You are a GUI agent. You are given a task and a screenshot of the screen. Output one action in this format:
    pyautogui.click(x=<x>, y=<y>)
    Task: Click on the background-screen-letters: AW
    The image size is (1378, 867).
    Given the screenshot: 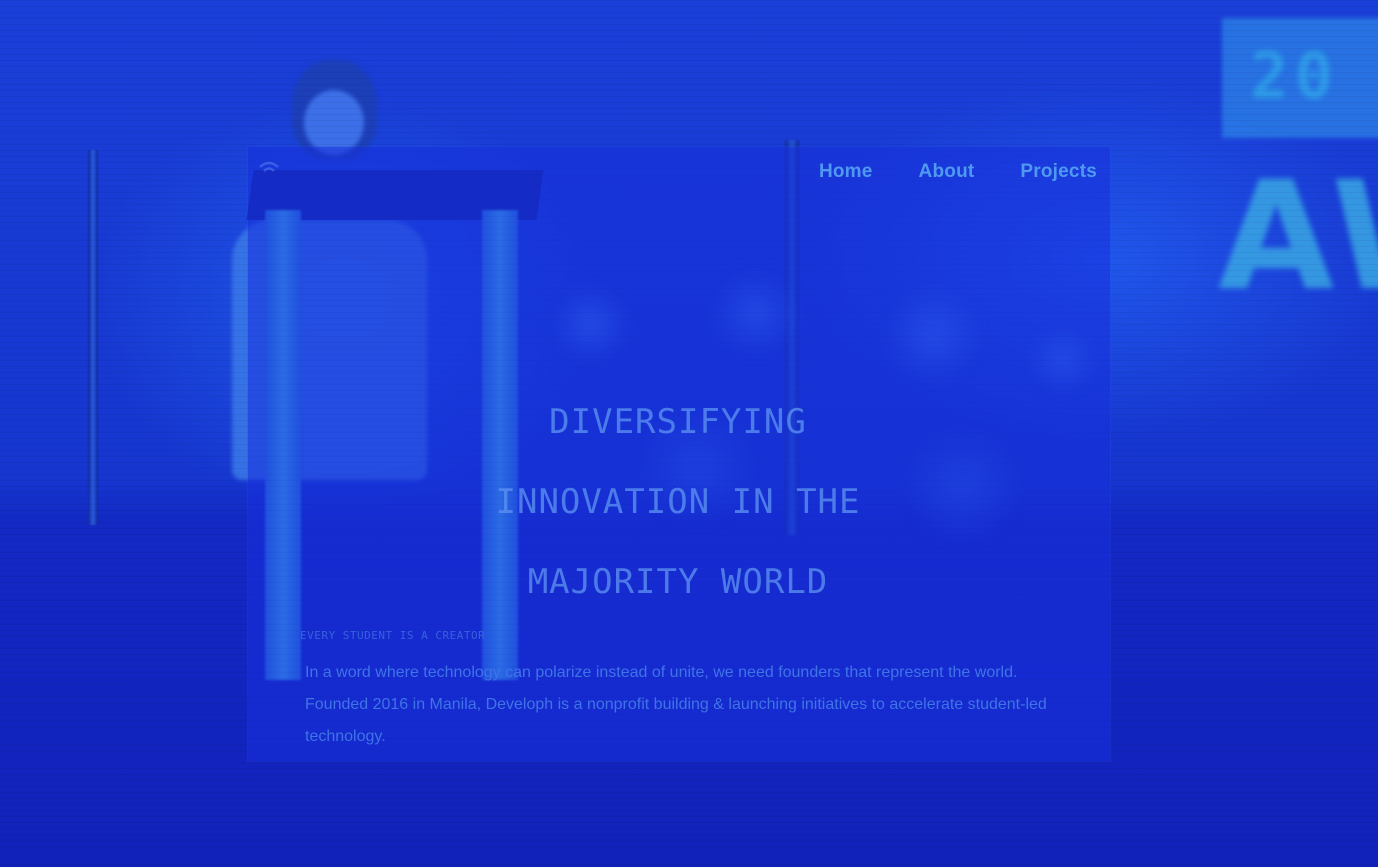 What is the action you would take?
    pyautogui.click(x=1298, y=237)
    